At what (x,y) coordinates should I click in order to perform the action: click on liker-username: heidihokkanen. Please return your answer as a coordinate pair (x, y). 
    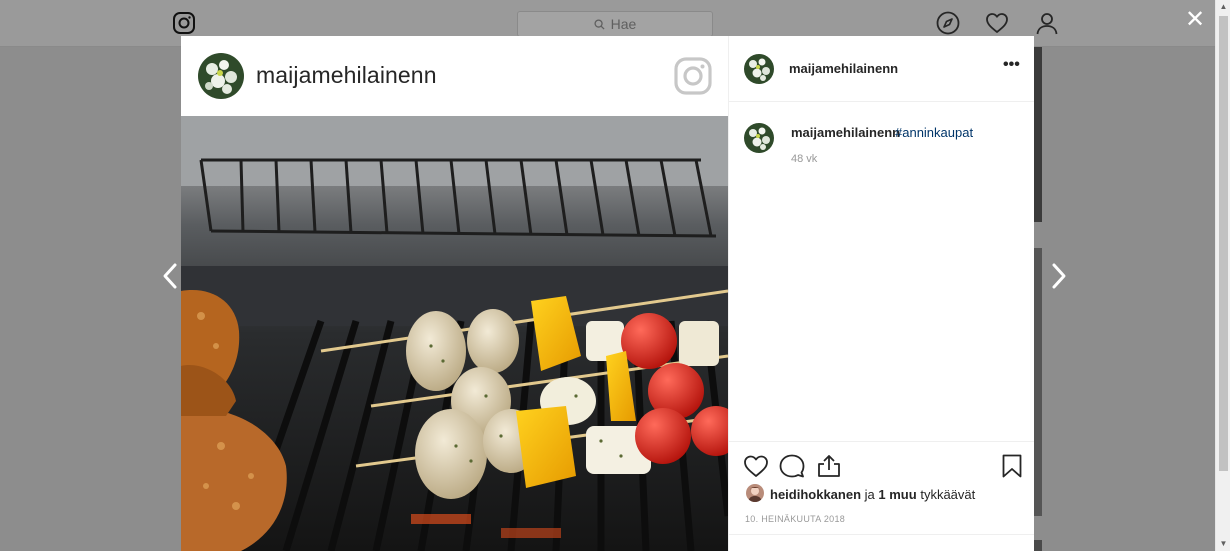
    Looking at the image, I should click on (815, 494).